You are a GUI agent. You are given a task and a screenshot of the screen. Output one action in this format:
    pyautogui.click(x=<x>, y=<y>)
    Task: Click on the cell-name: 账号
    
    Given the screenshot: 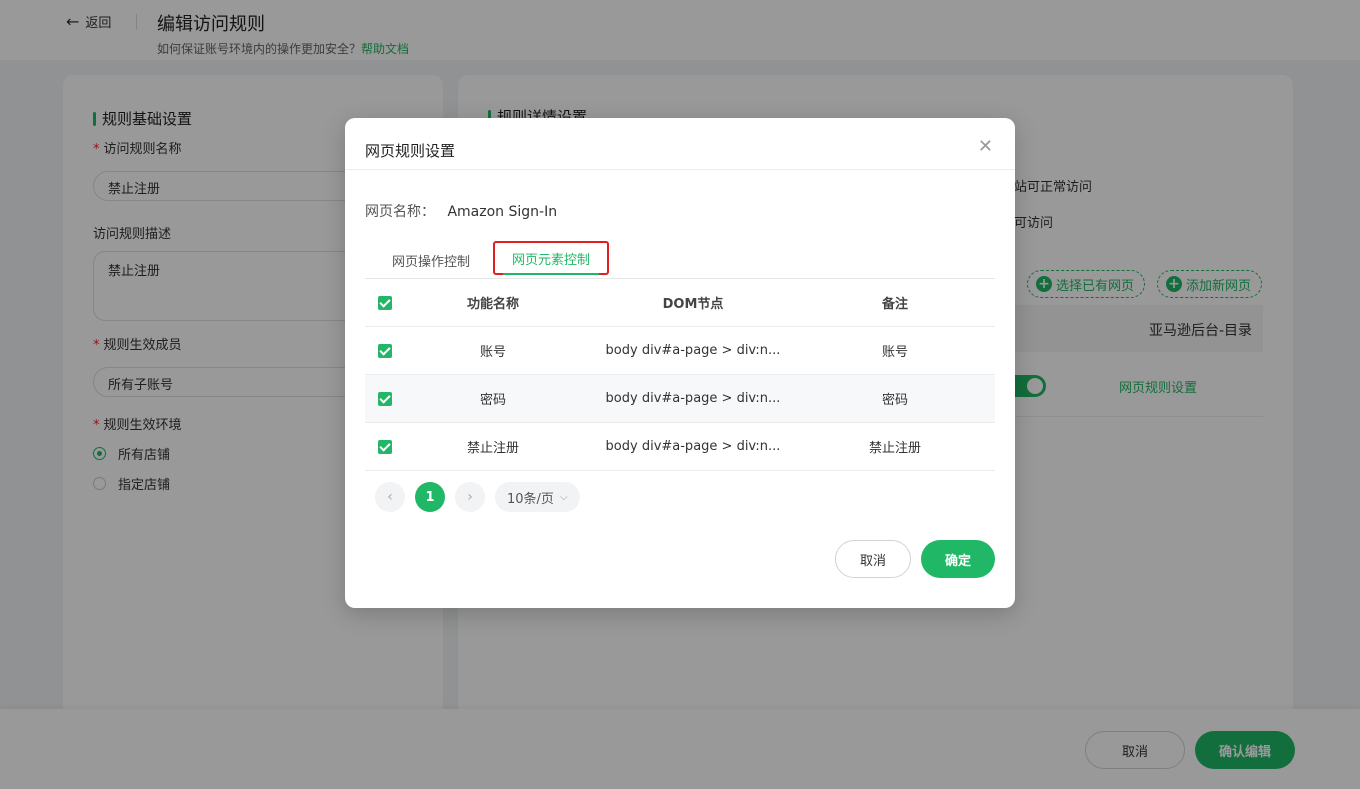 What is the action you would take?
    pyautogui.click(x=492, y=352)
    